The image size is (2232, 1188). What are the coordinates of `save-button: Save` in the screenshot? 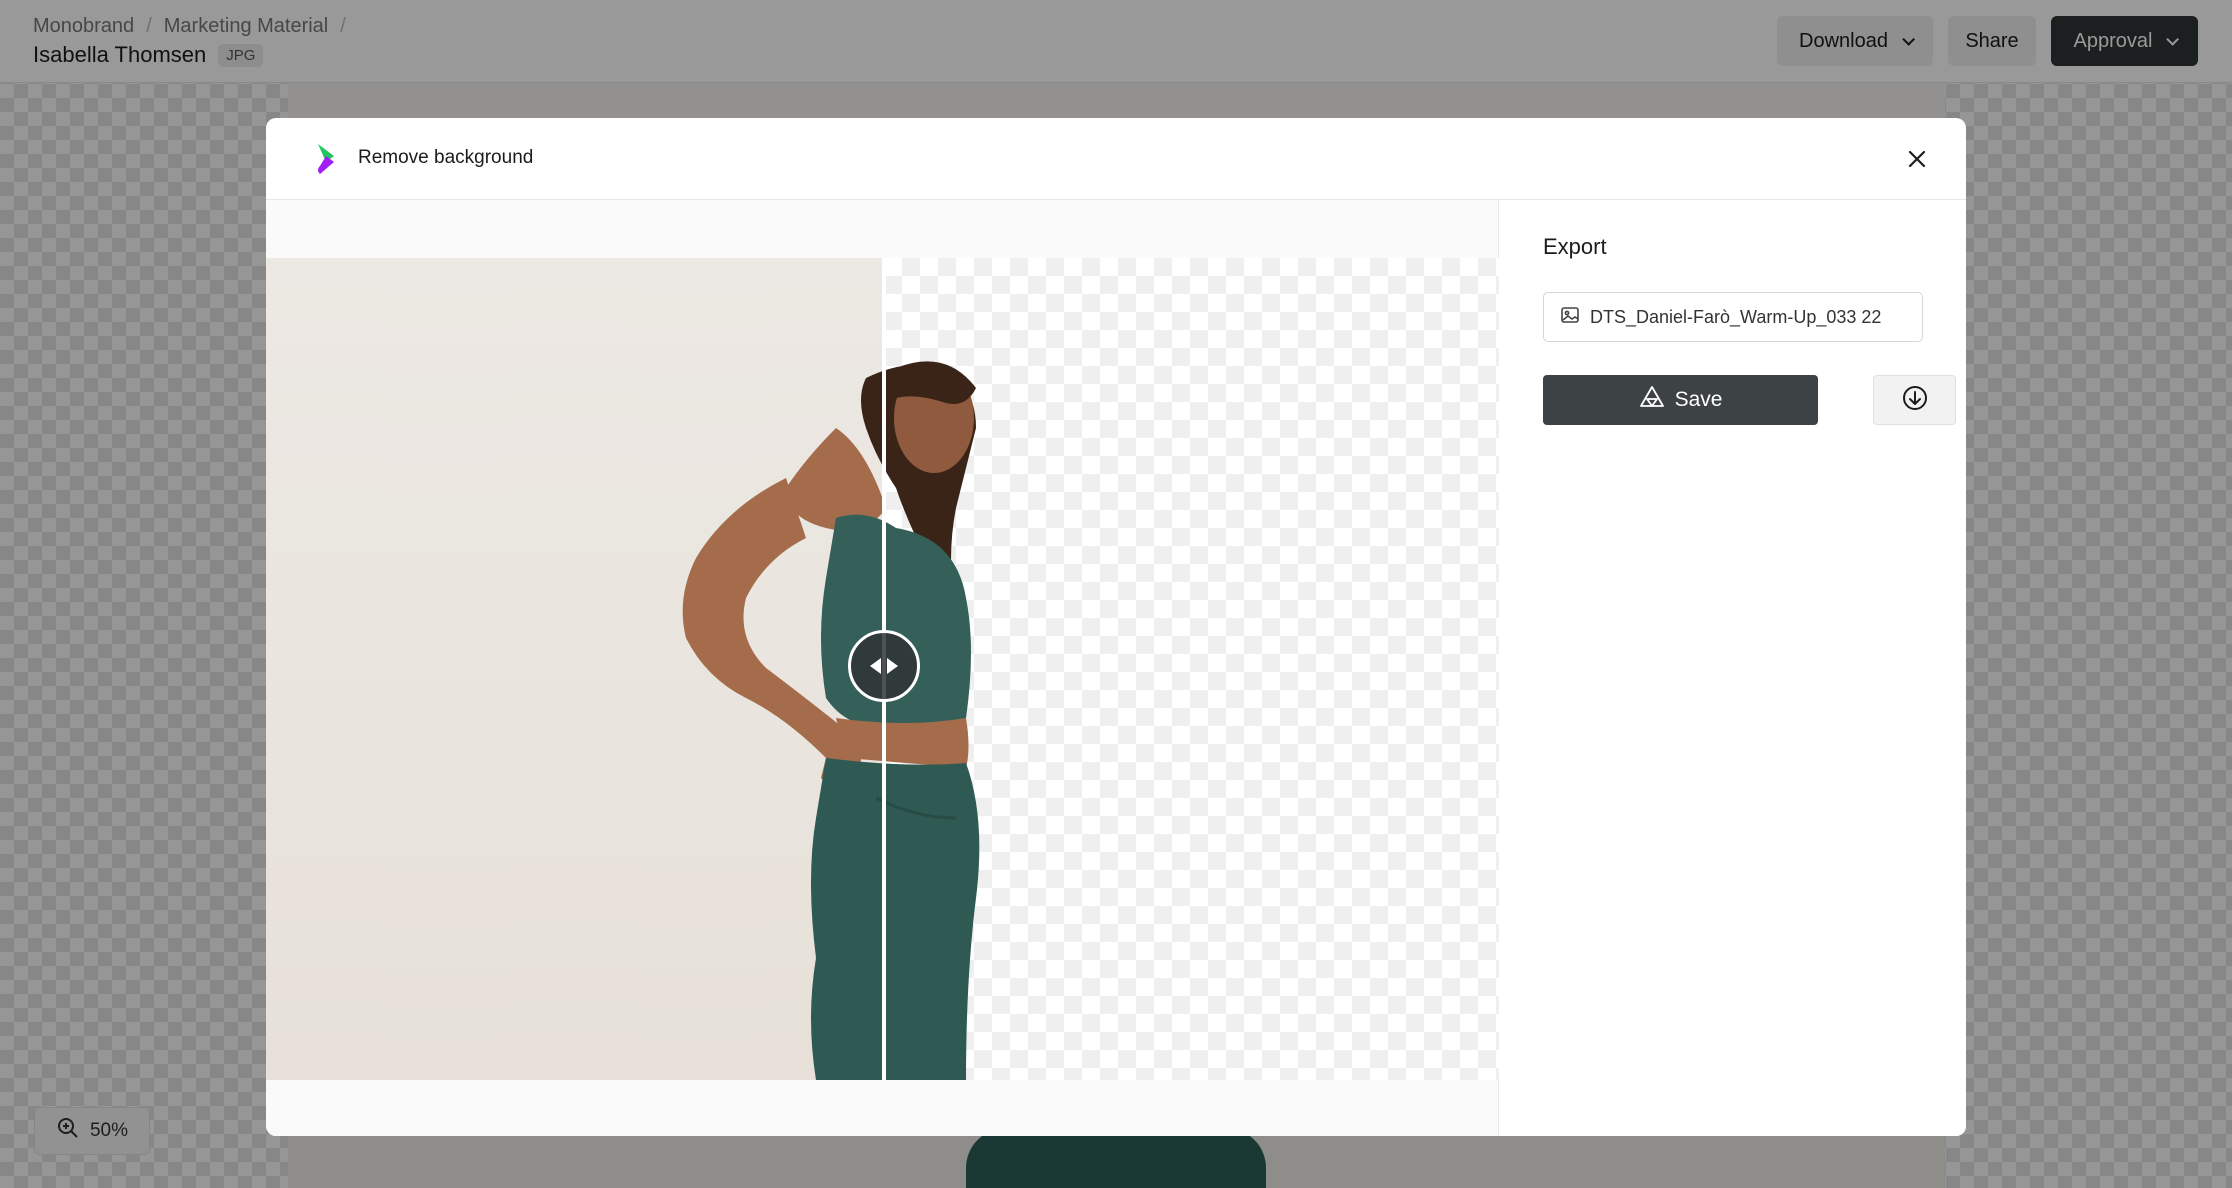 It's located at (1680, 400).